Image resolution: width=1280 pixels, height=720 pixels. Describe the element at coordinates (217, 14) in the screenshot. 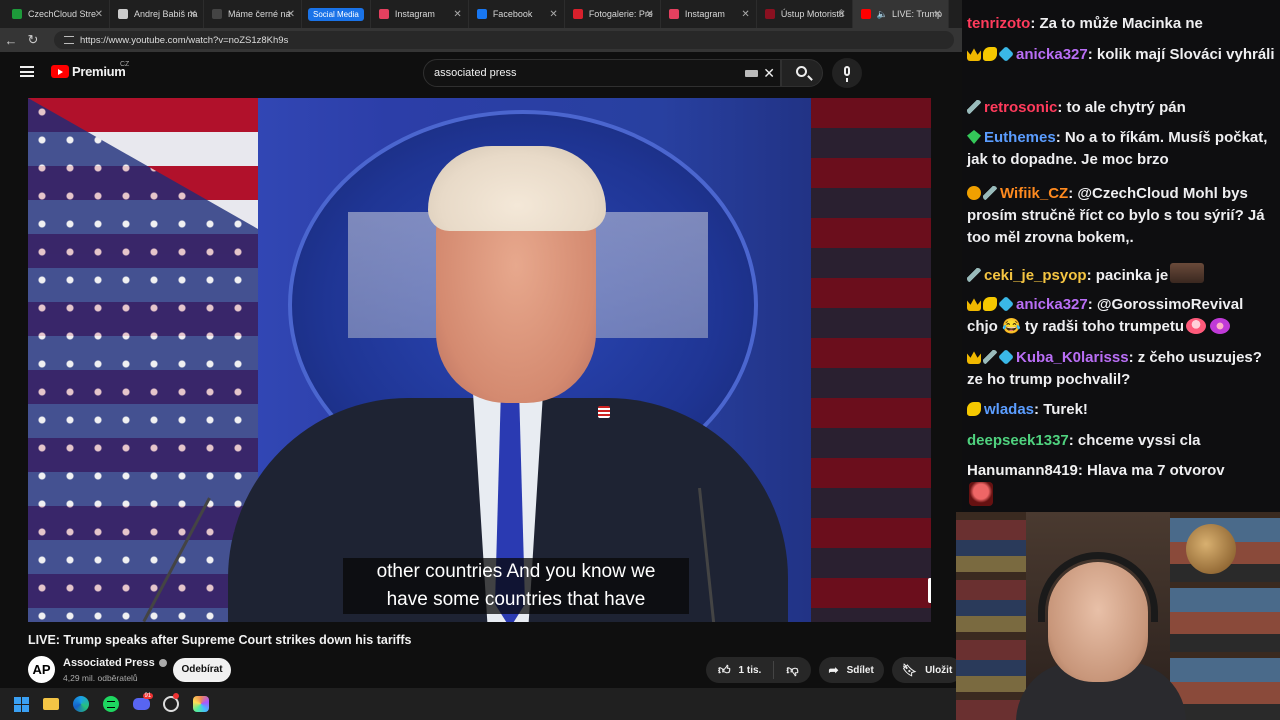

I see `sz-favicon-icon` at that location.